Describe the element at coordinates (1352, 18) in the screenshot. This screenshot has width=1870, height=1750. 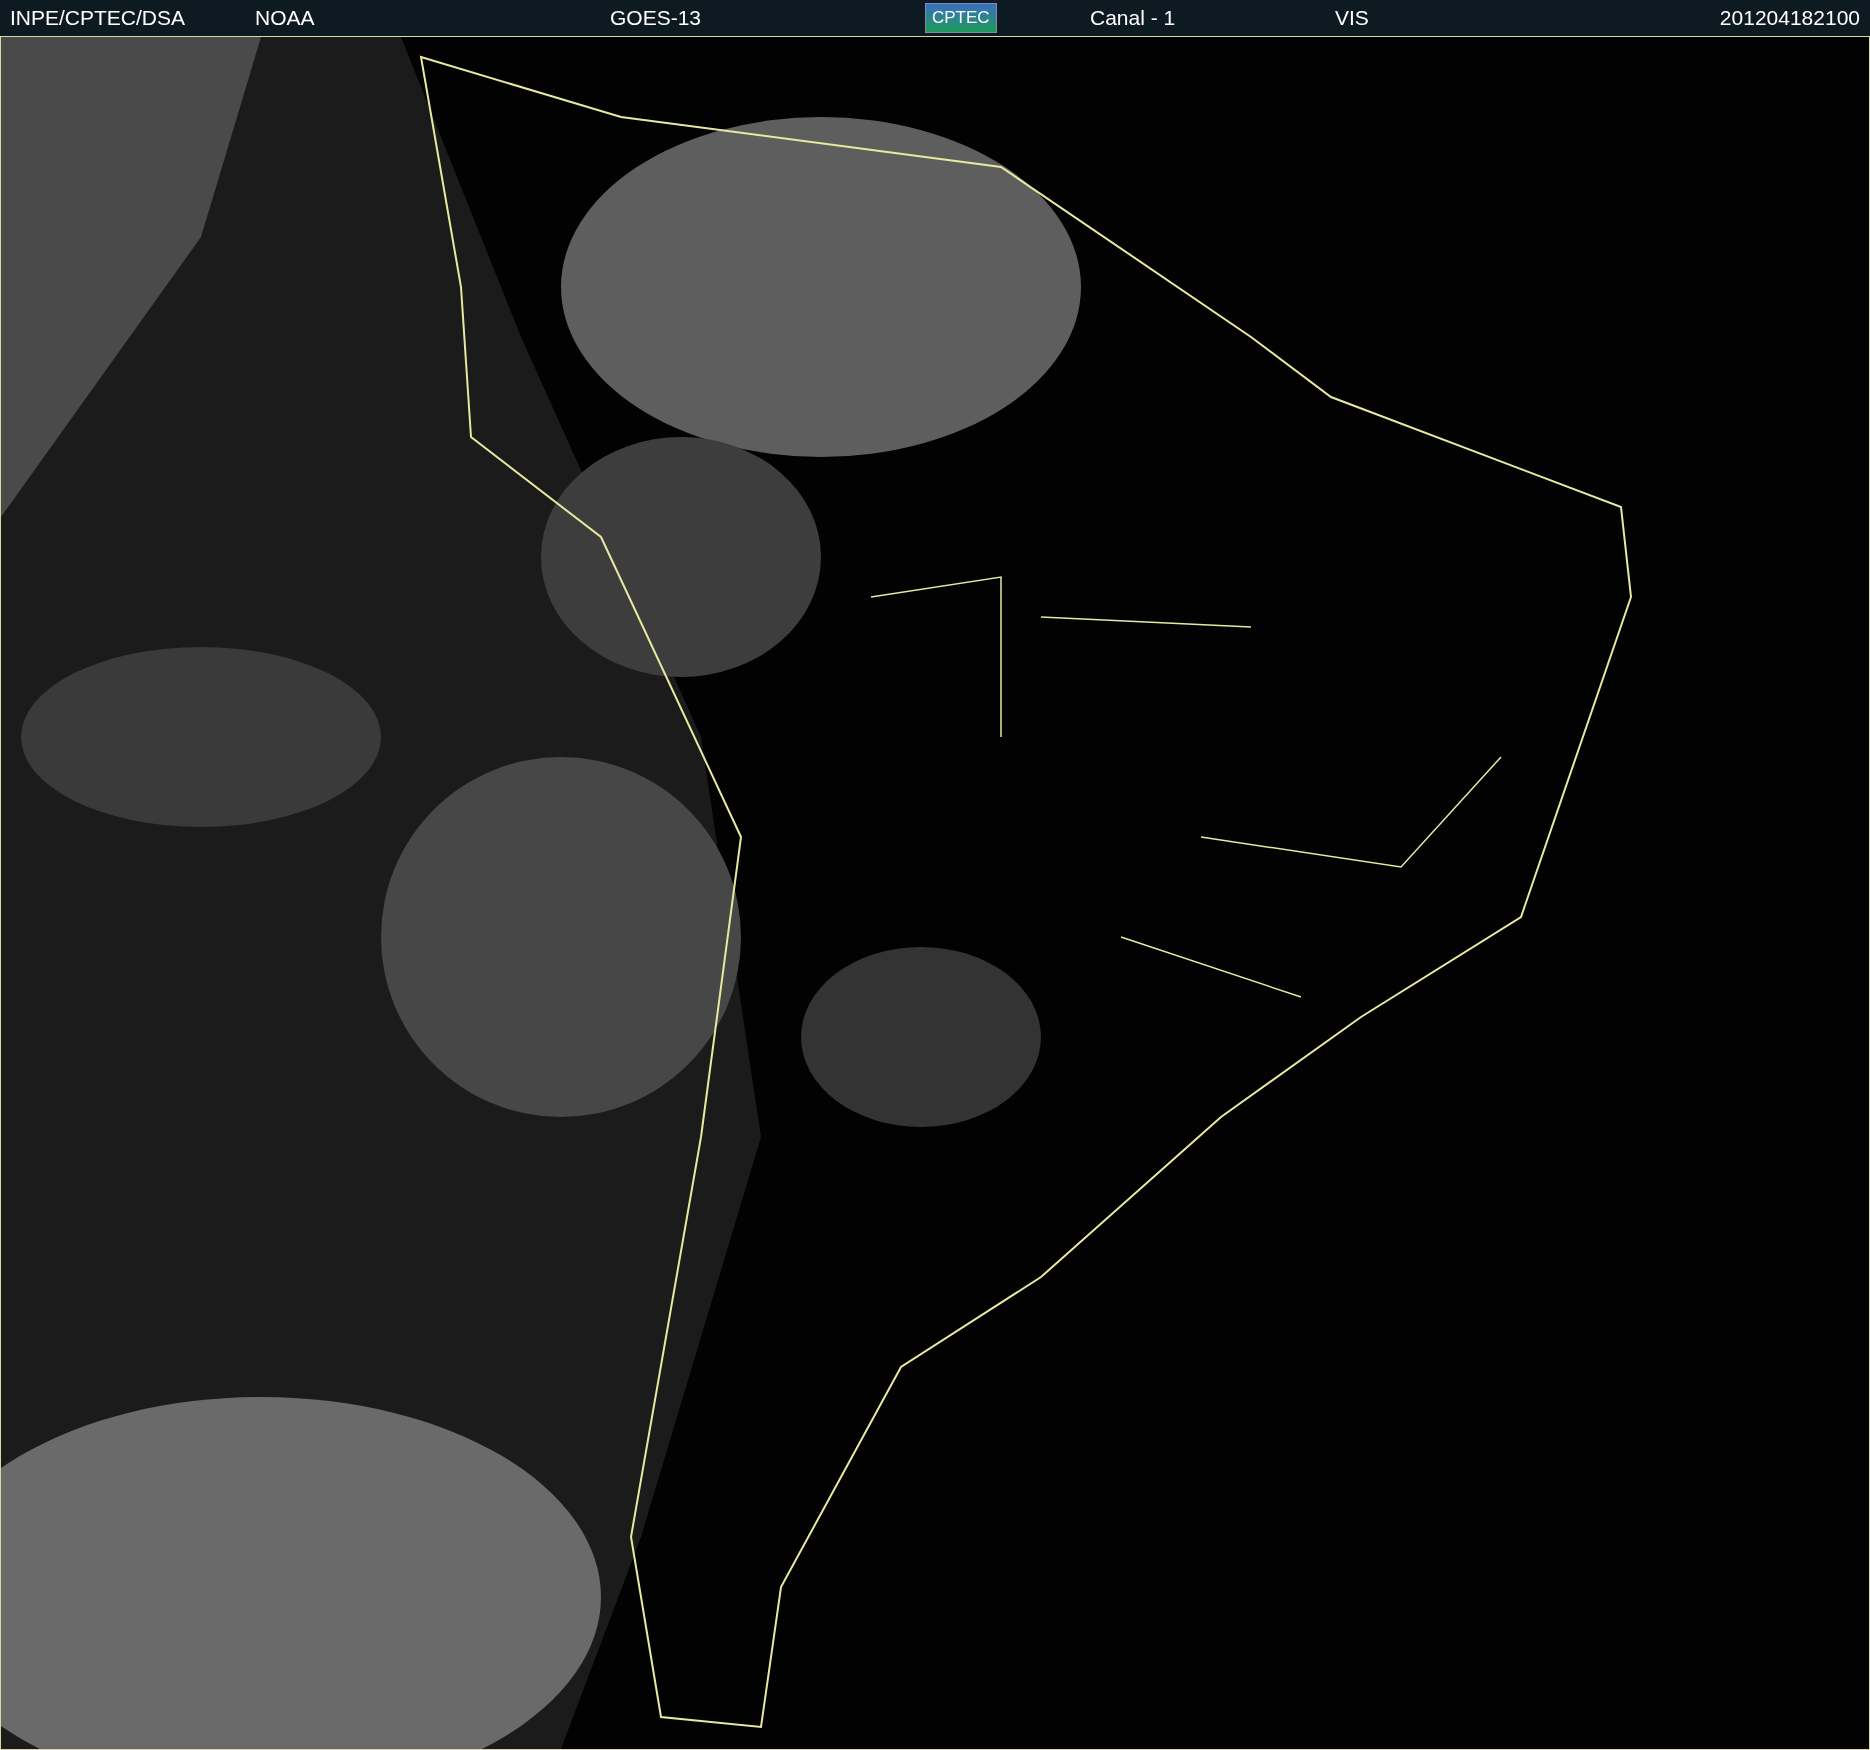
I see `band-label: VIS` at that location.